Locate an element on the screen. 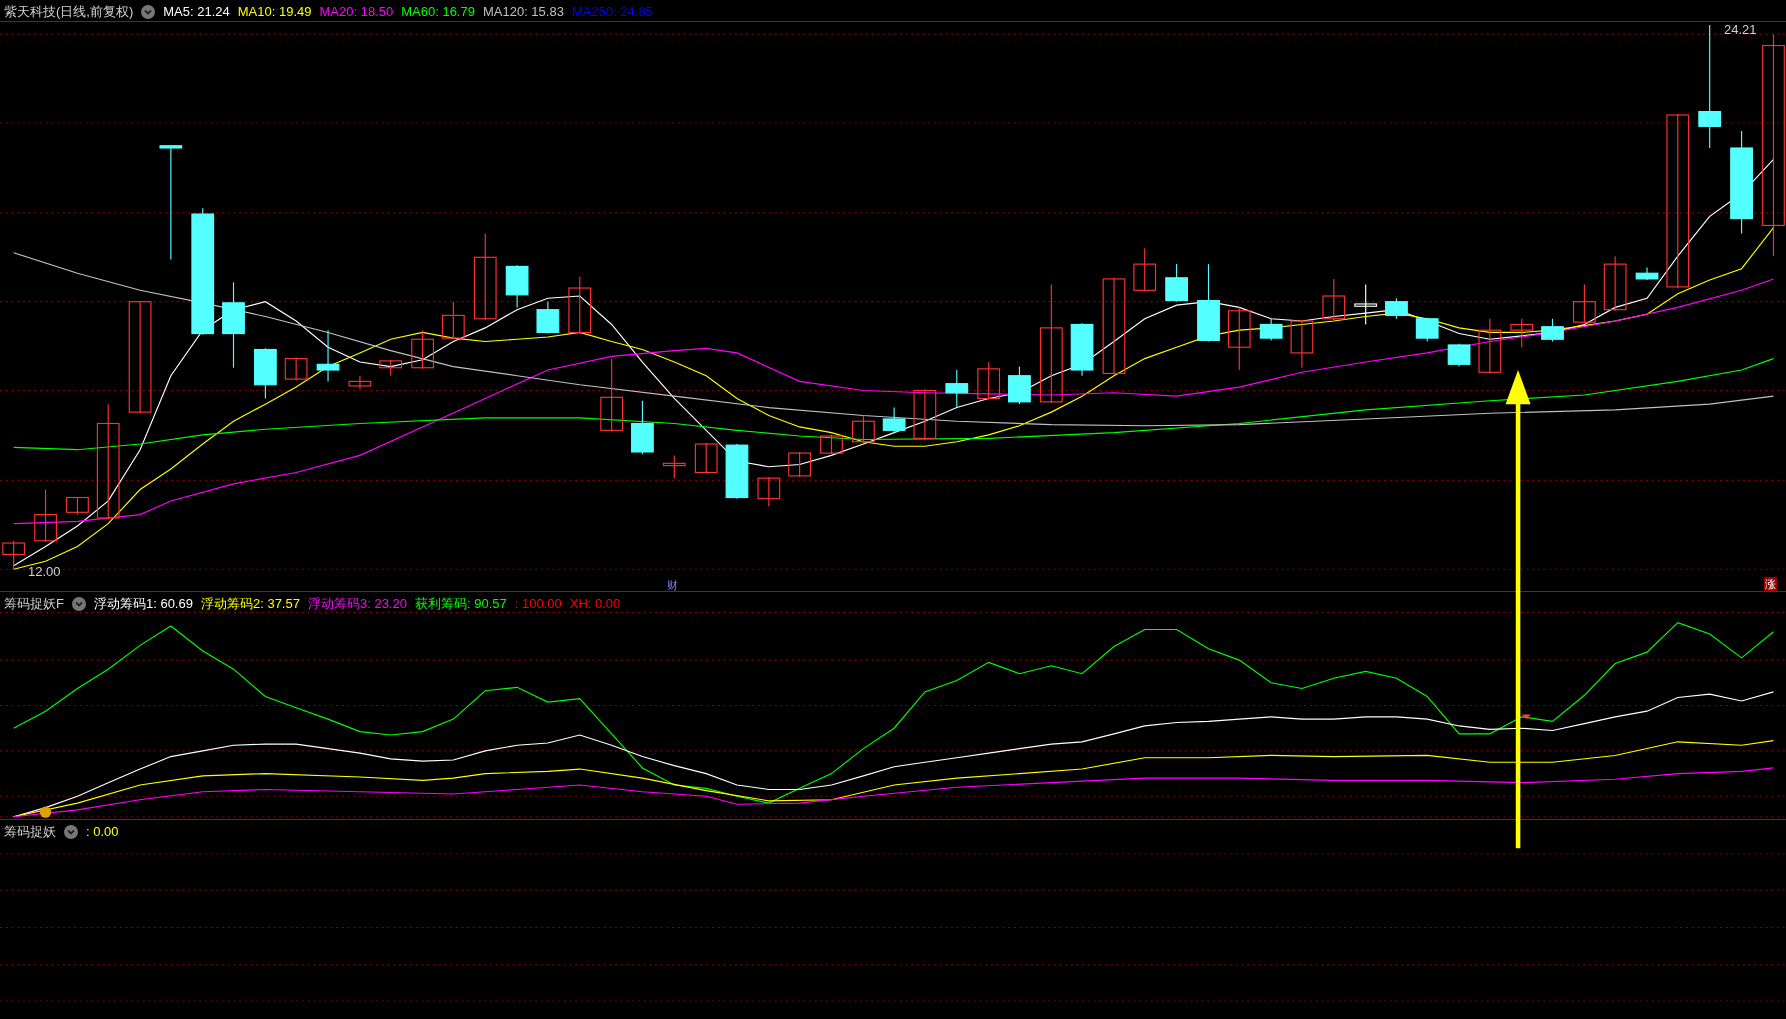 The height and width of the screenshot is (1019, 1786). indicator-value: XH: 0.00 is located at coordinates (595, 604).